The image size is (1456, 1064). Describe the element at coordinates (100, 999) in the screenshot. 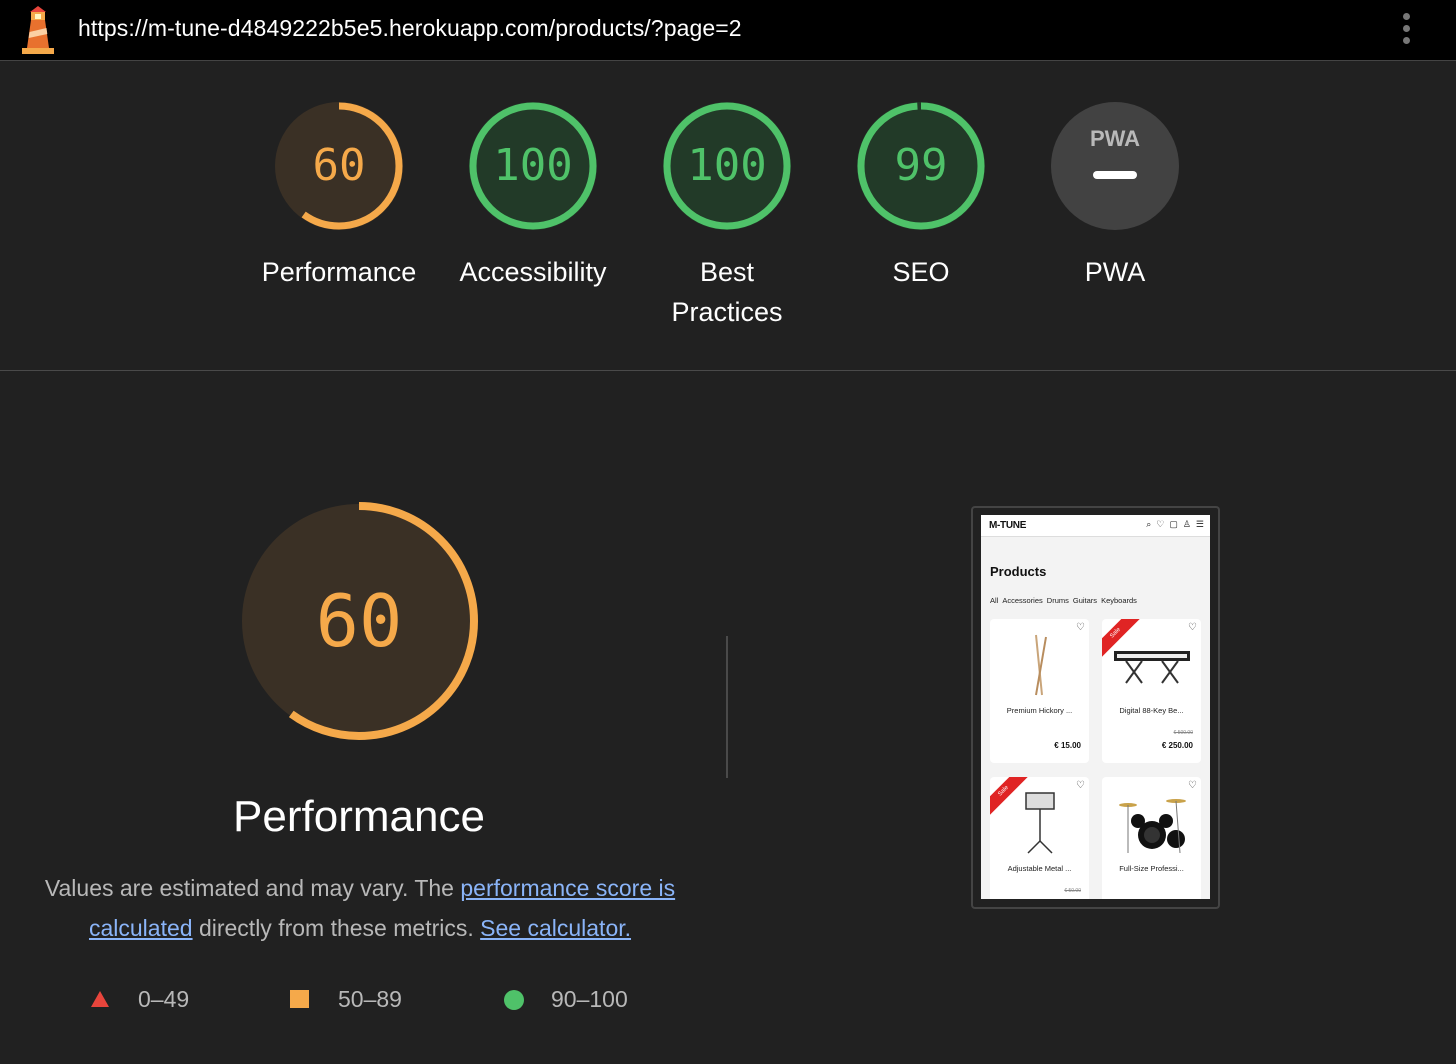

I see `triangle-icon` at that location.